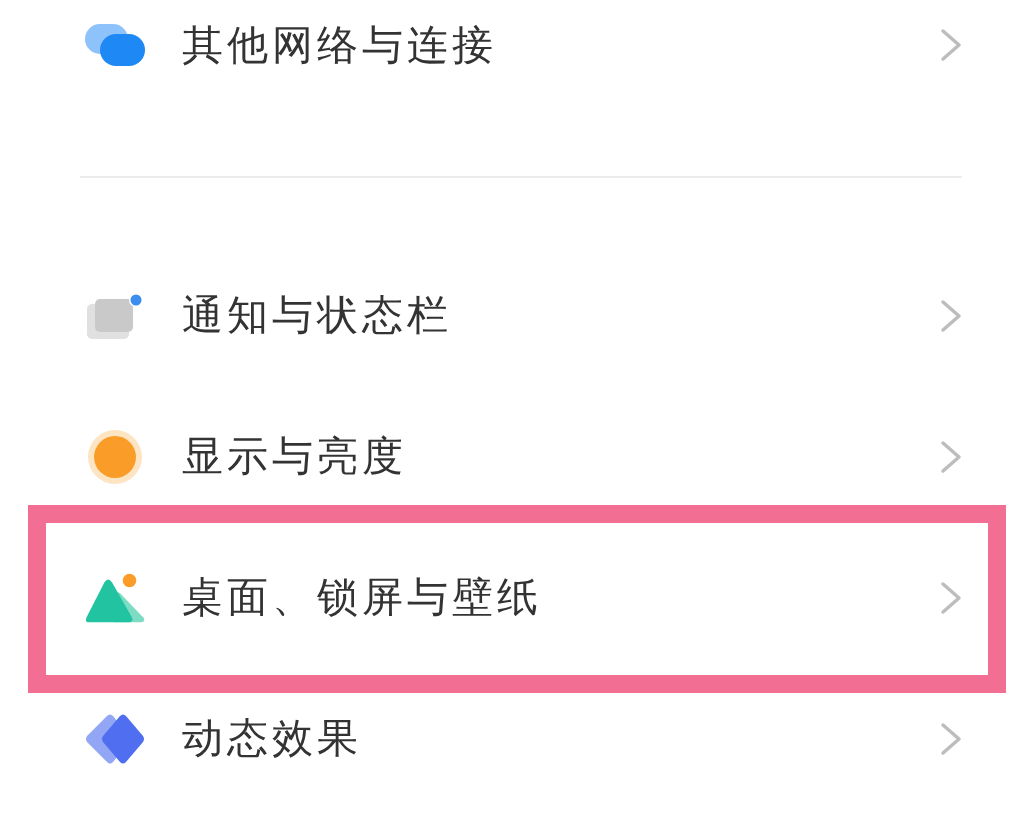 The width and height of the screenshot is (1014, 832). I want to click on mountain-landscape-icon, so click(115, 597).